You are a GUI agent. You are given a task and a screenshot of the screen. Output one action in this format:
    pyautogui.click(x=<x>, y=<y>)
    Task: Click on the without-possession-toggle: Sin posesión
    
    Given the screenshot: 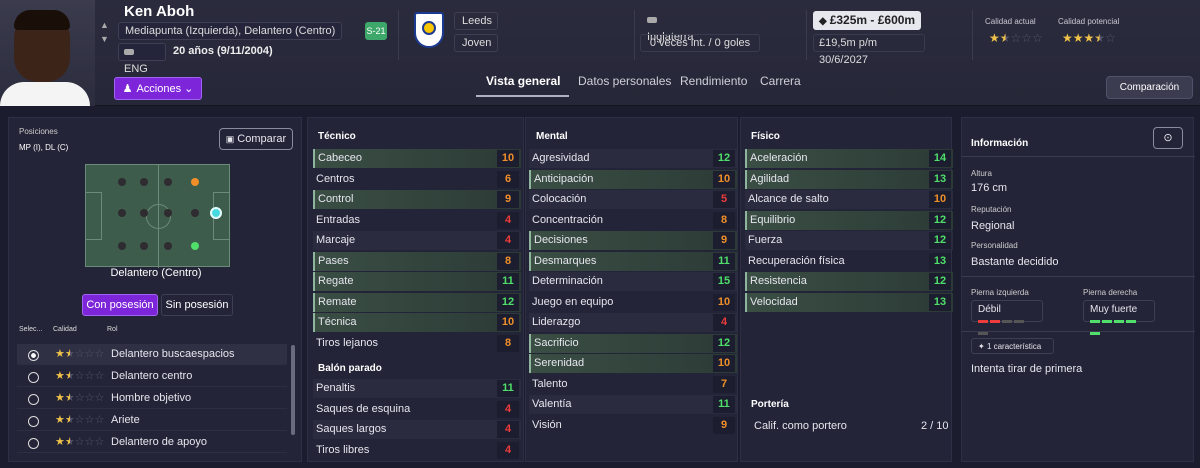 What is the action you would take?
    pyautogui.click(x=197, y=305)
    